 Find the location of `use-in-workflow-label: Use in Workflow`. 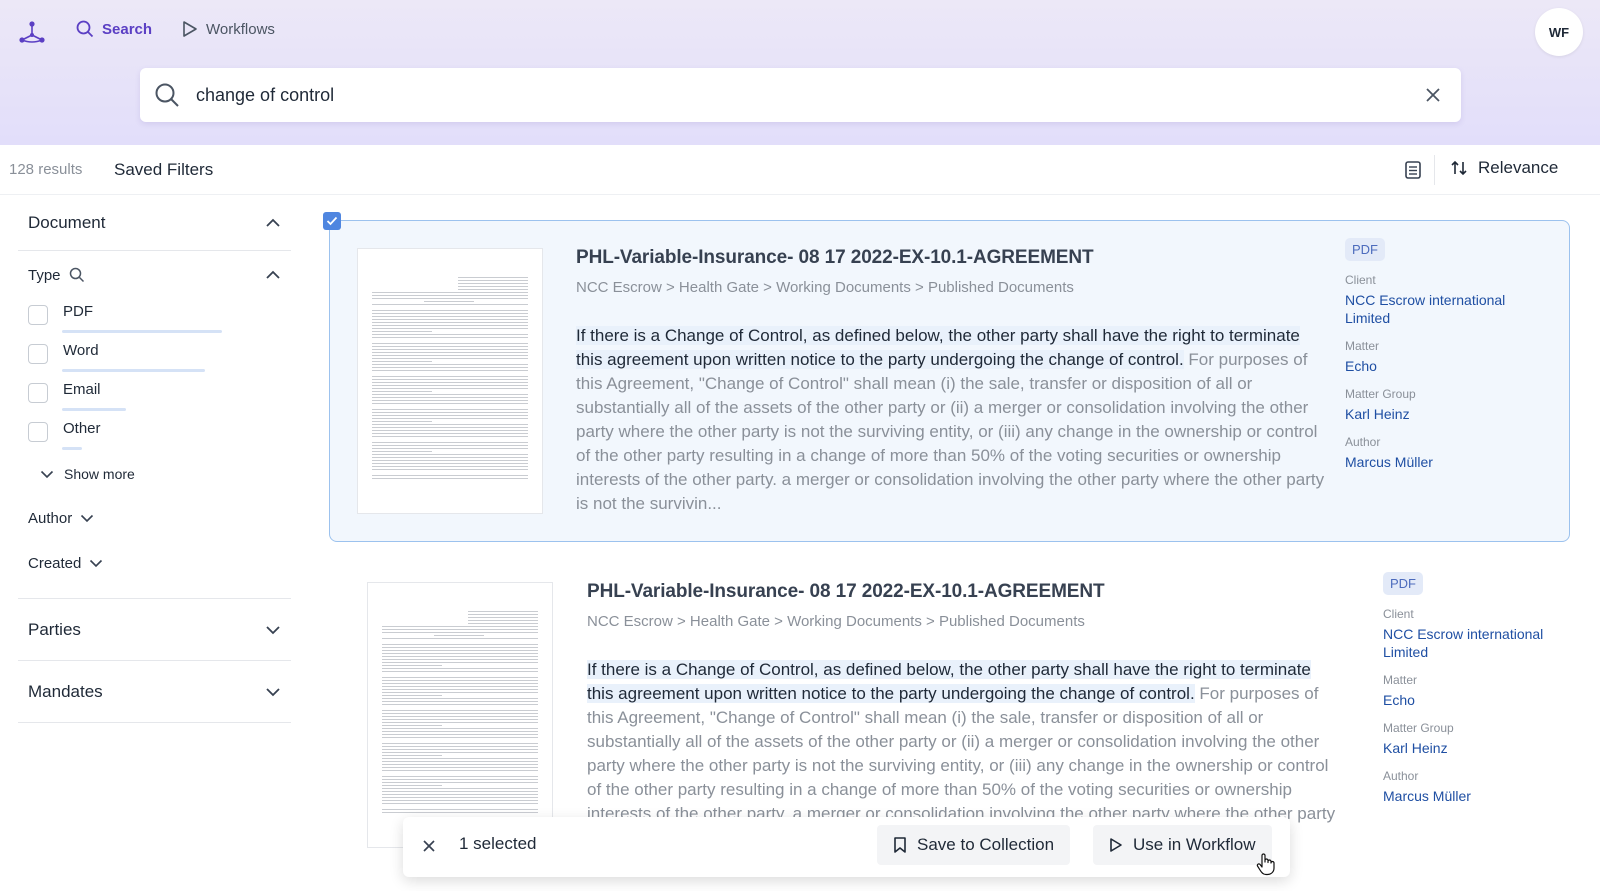

use-in-workflow-label: Use in Workflow is located at coordinates (1194, 844).